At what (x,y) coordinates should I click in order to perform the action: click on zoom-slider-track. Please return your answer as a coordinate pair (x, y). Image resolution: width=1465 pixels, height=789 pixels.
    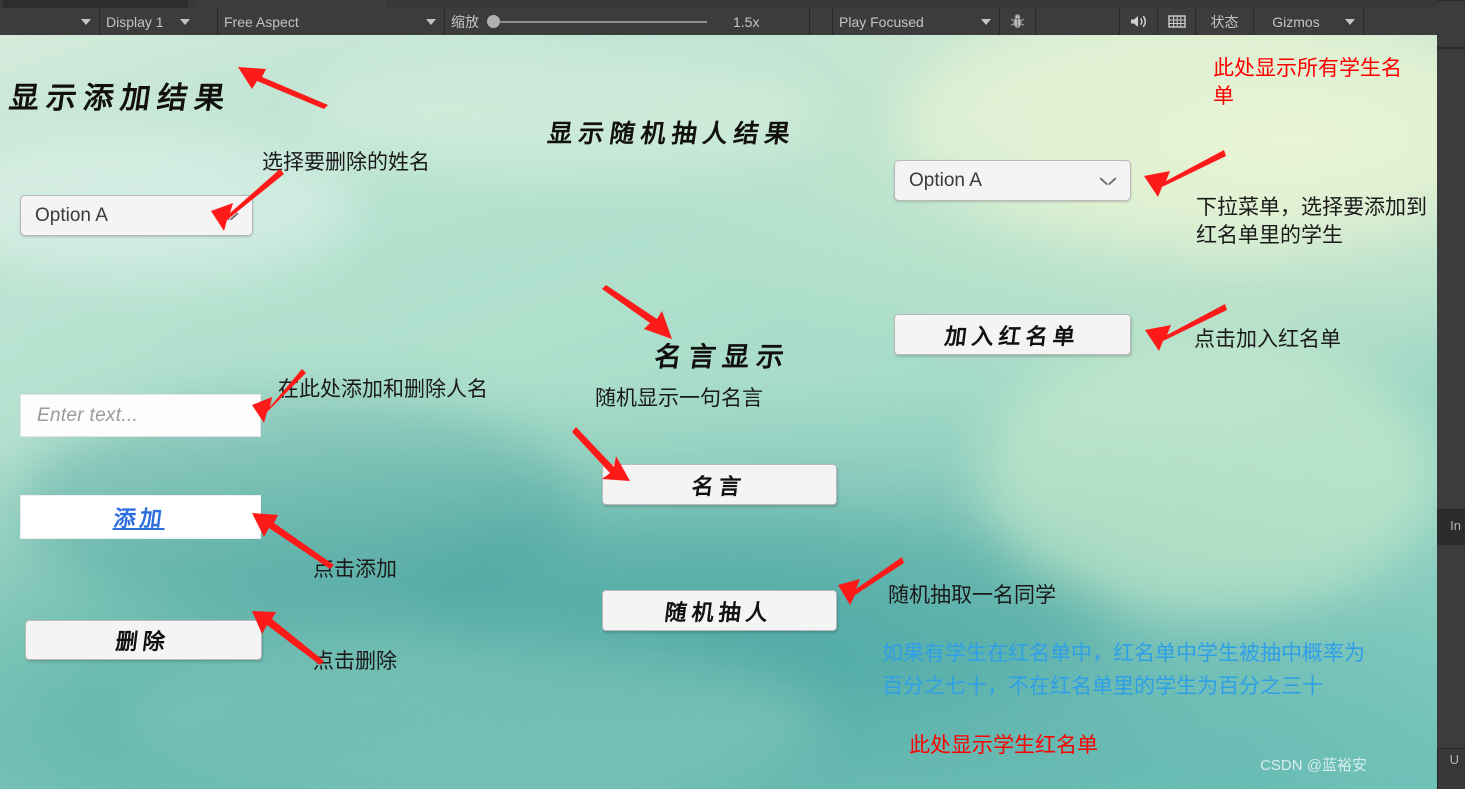
    Looking at the image, I should click on (602, 21).